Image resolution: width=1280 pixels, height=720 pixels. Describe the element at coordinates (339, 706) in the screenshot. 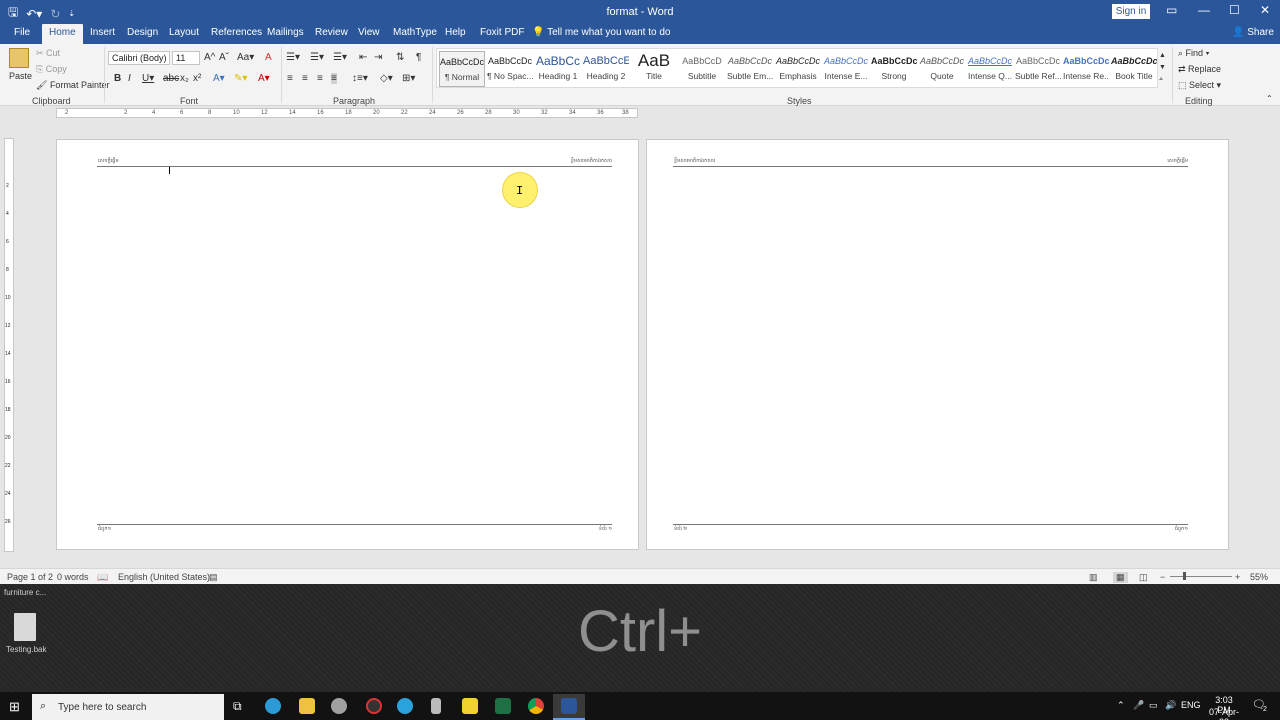

I see `app-icon` at that location.